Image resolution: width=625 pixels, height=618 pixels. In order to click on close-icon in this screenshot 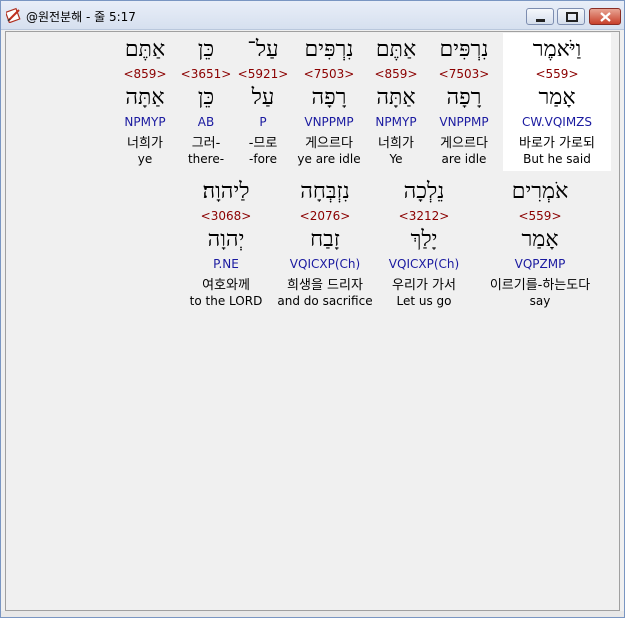, I will do `click(605, 17)`.